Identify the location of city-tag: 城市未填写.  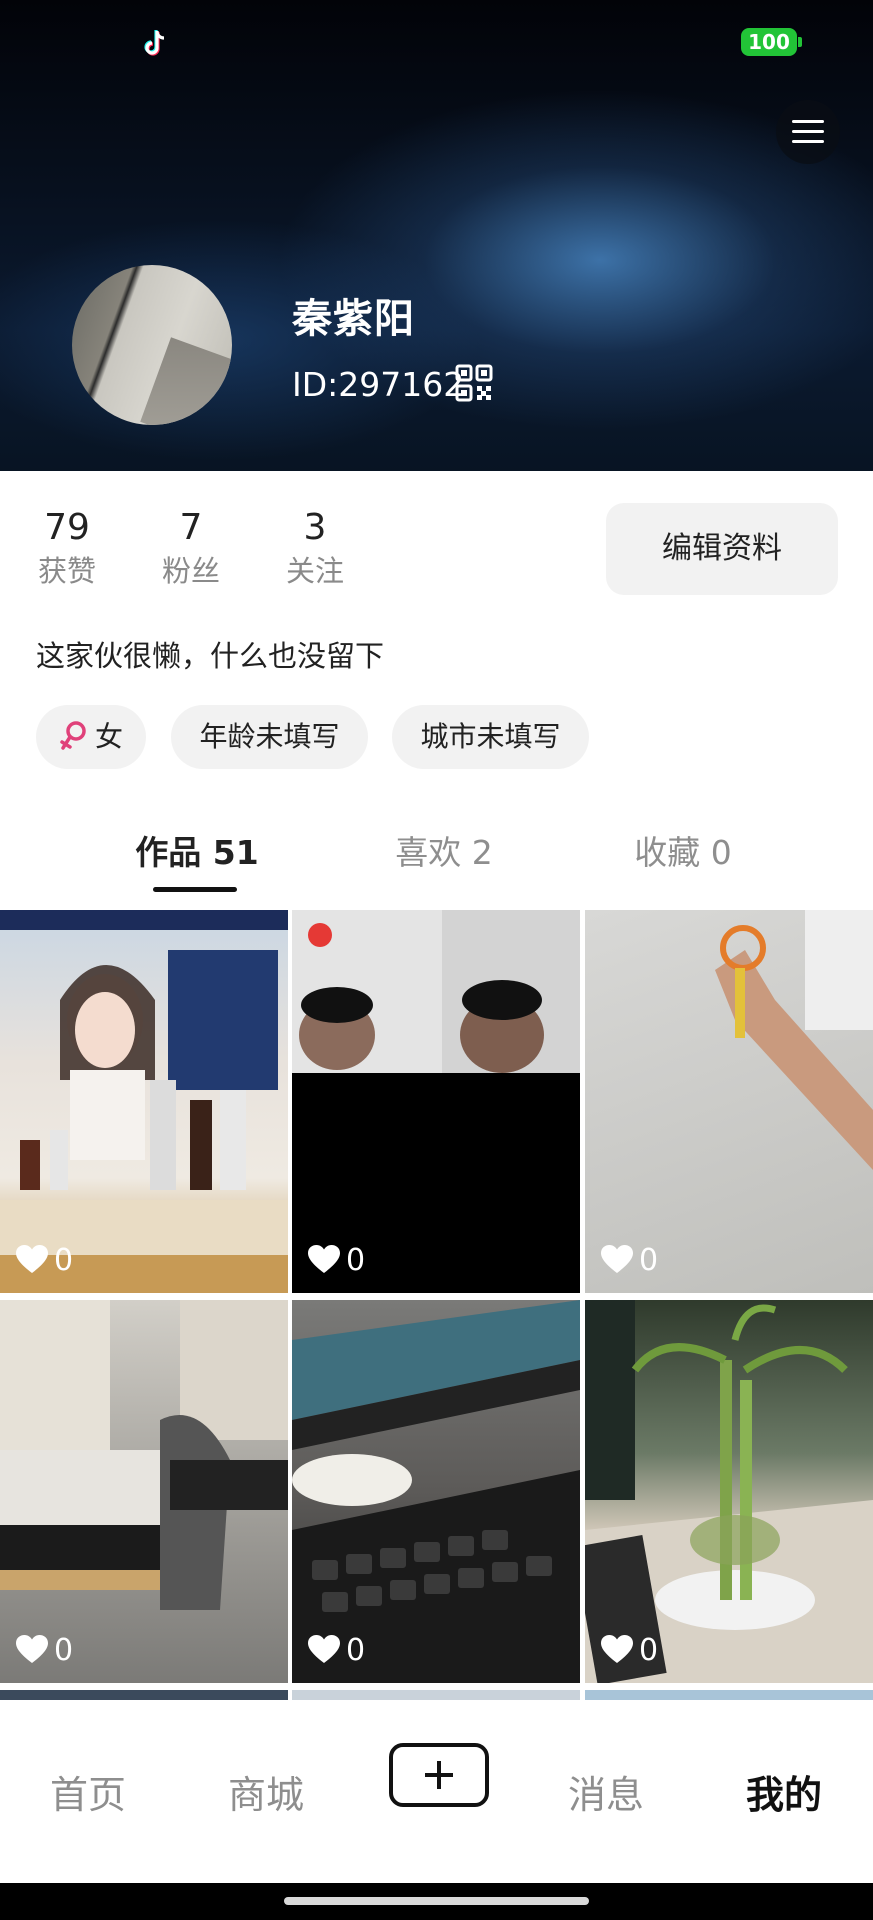
(490, 737).